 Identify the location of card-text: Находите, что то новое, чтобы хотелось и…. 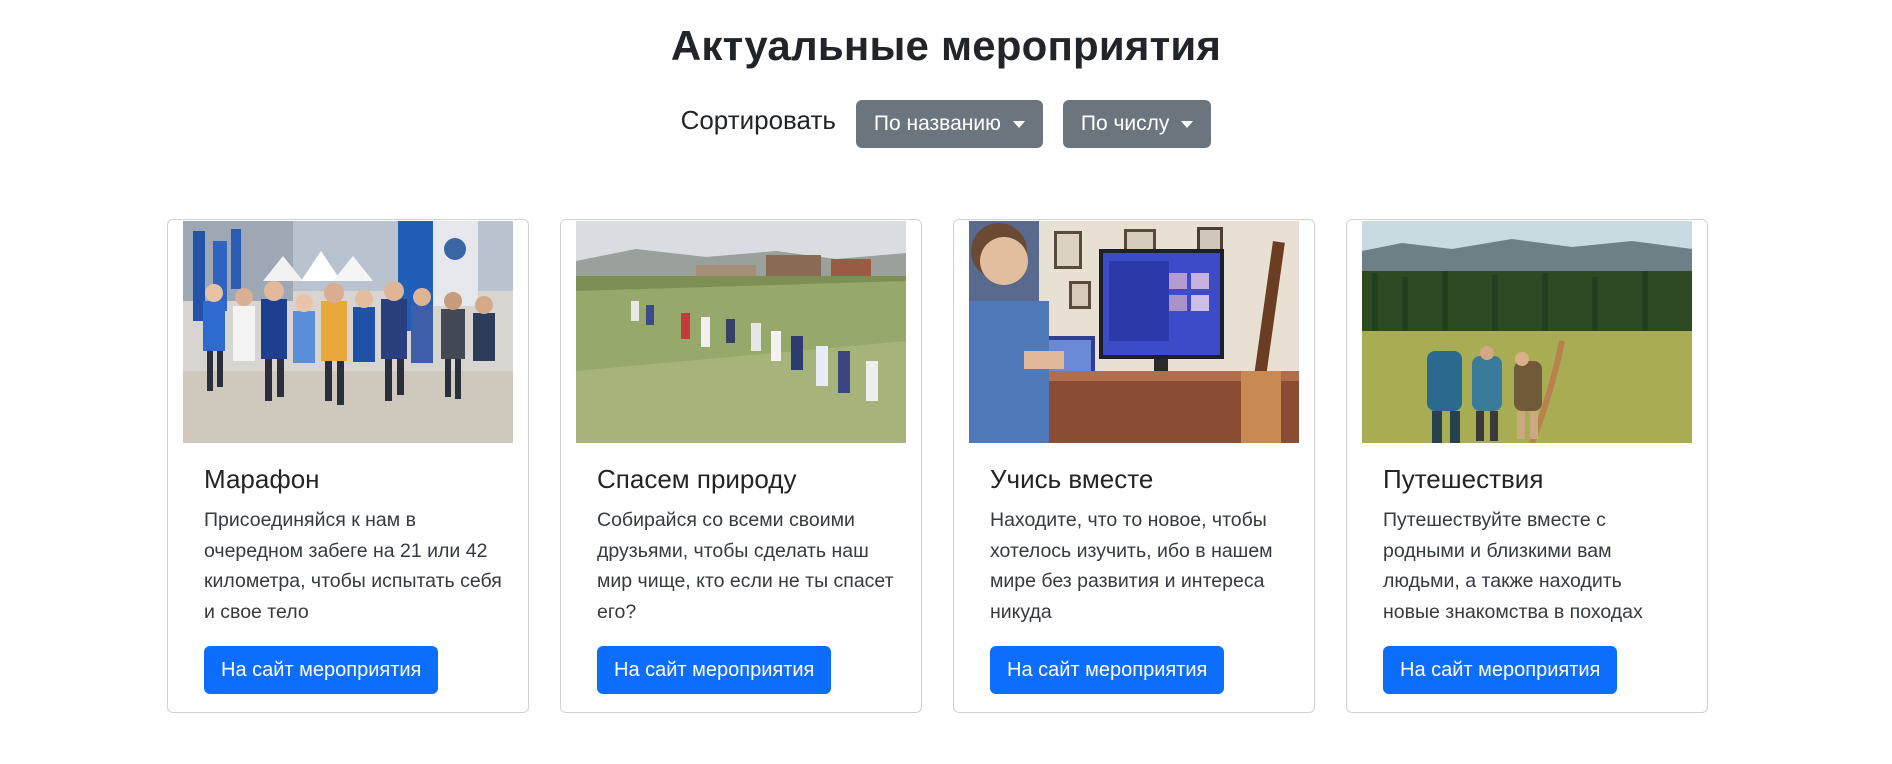
(1131, 566).